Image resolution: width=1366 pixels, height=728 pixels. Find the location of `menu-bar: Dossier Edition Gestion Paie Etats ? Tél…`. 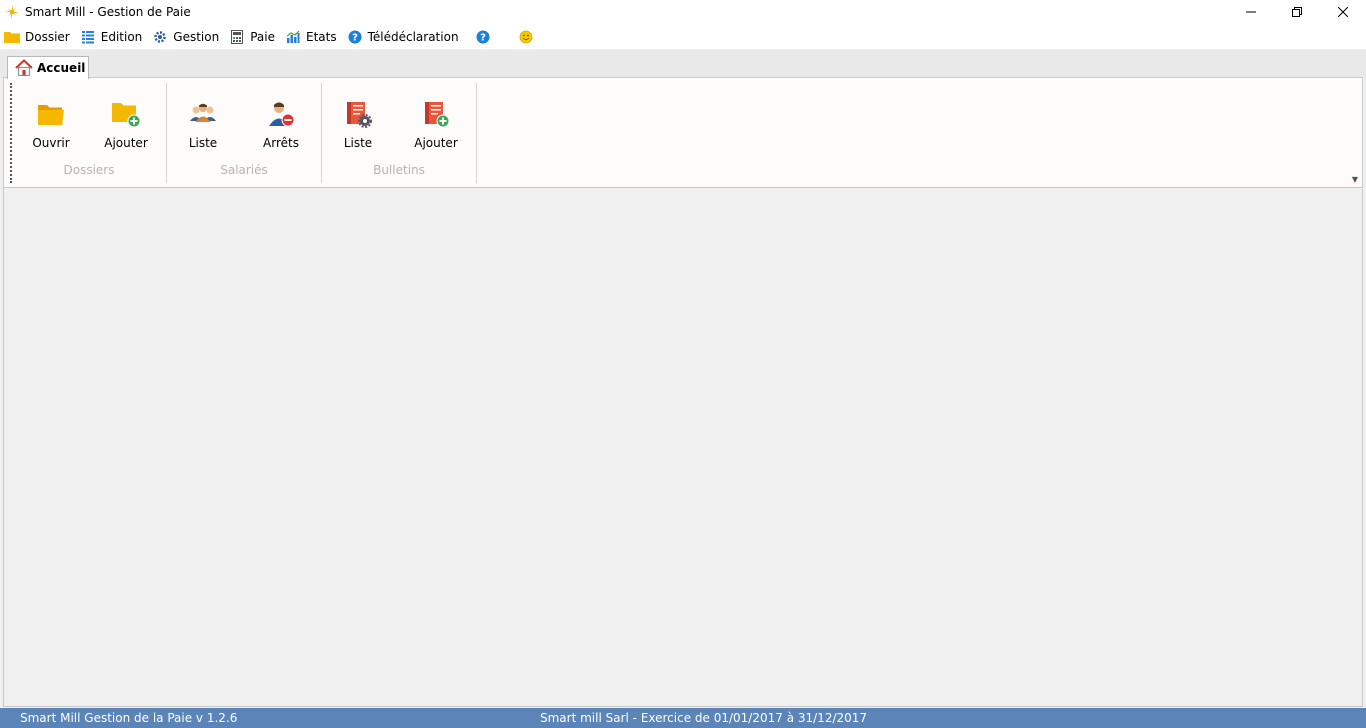

menu-bar: Dossier Edition Gestion Paie Etats ? Tél… is located at coordinates (683, 36).